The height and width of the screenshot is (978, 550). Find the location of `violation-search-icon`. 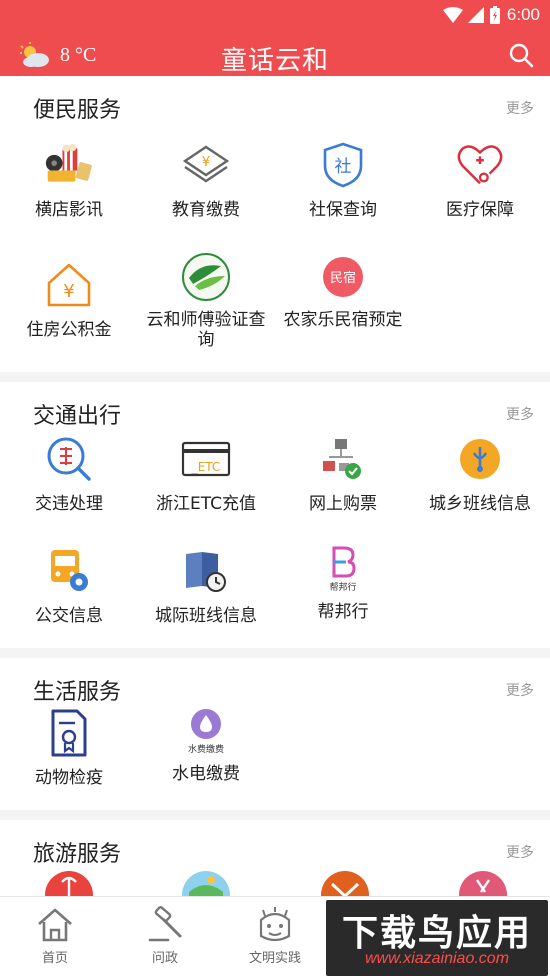

violation-search-icon is located at coordinates (69, 459).